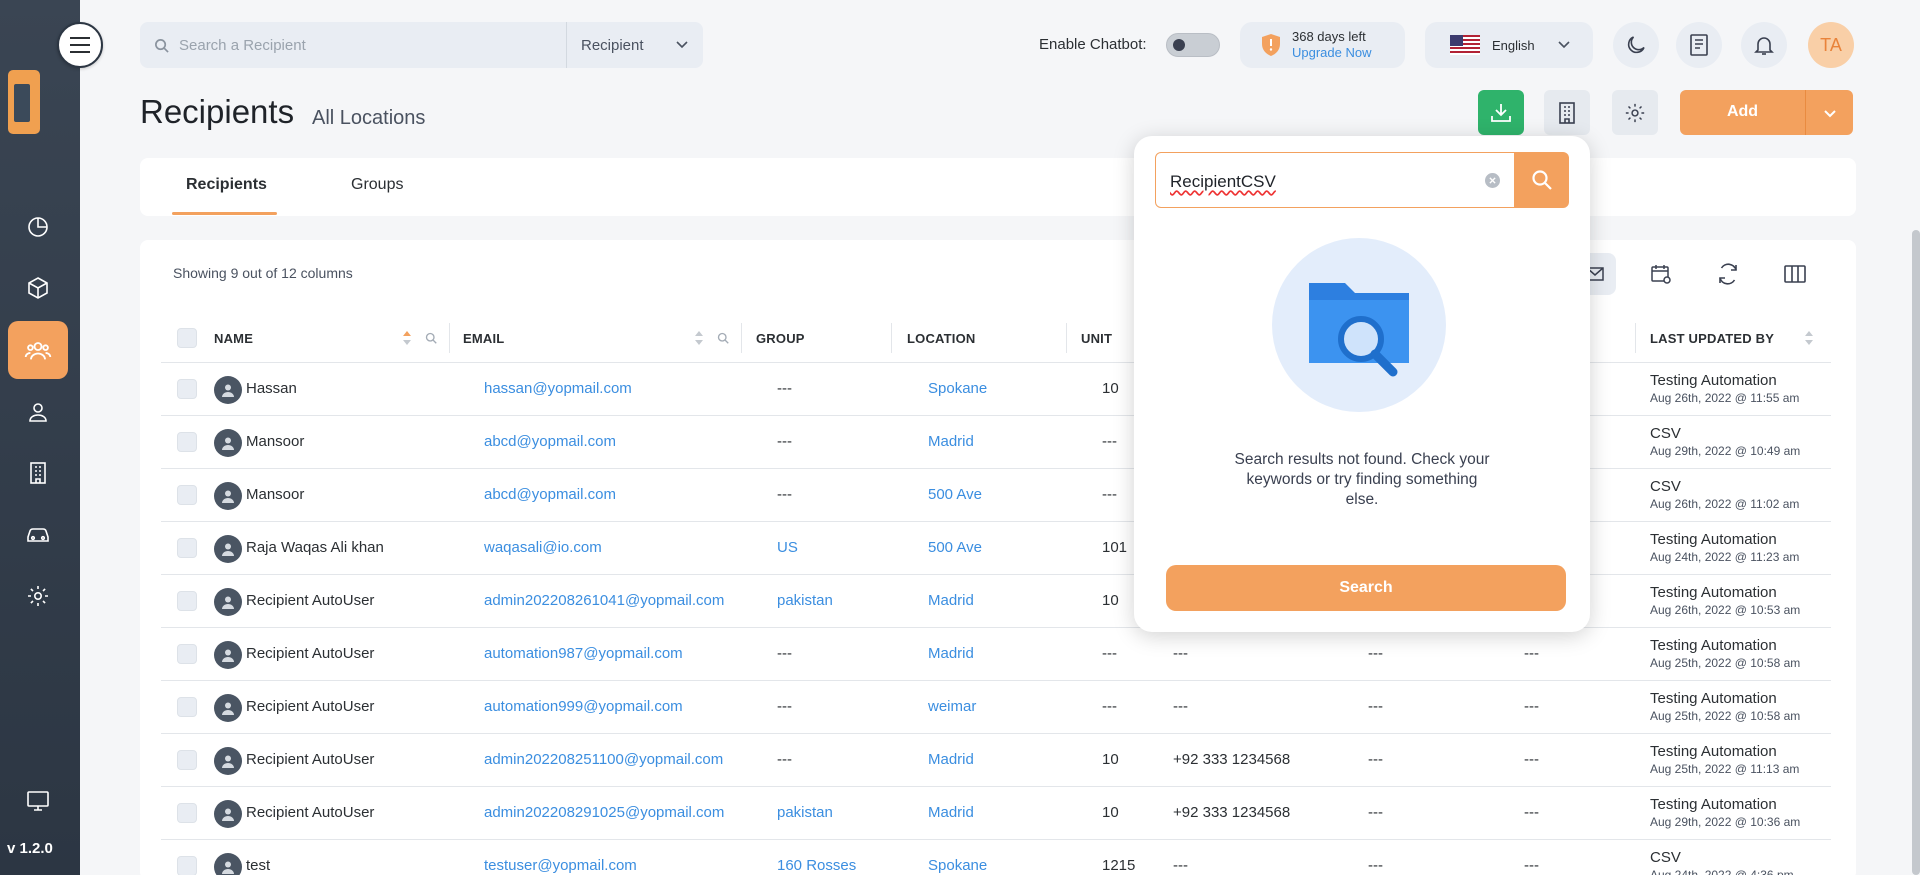 This screenshot has width=1920, height=875. Describe the element at coordinates (1712, 338) in the screenshot. I see `column-header-last-updated: LAST UPDATED BY` at that location.